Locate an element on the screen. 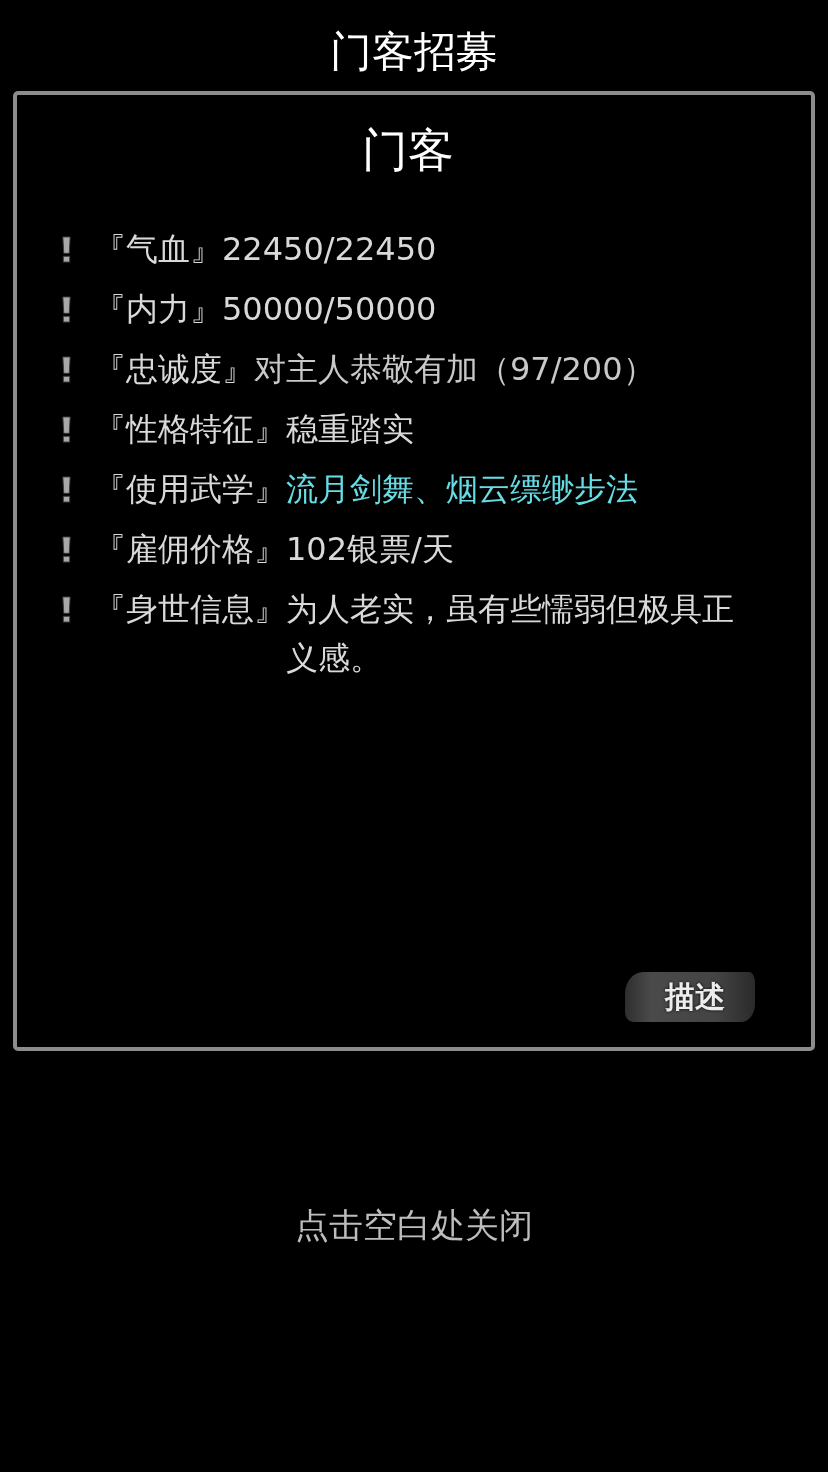  stat-label: 『性格特征』 is located at coordinates (190, 429).